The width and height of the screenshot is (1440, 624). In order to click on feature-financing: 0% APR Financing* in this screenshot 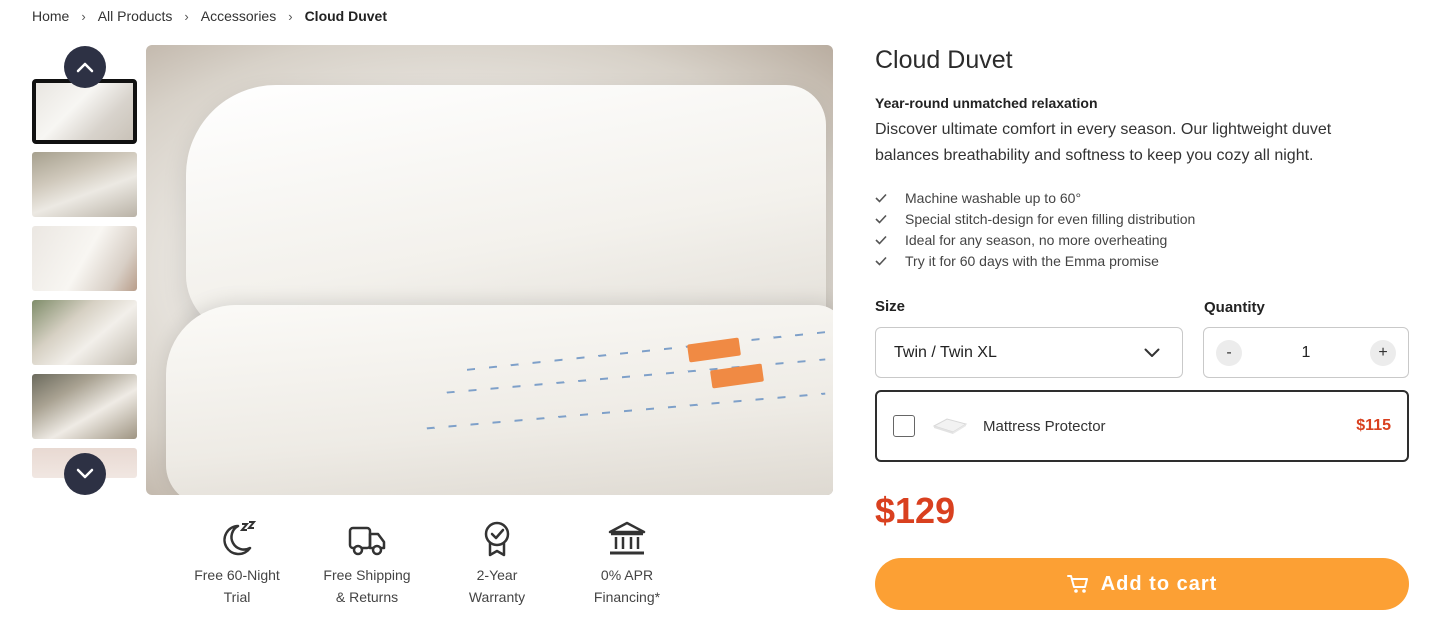, I will do `click(627, 564)`.